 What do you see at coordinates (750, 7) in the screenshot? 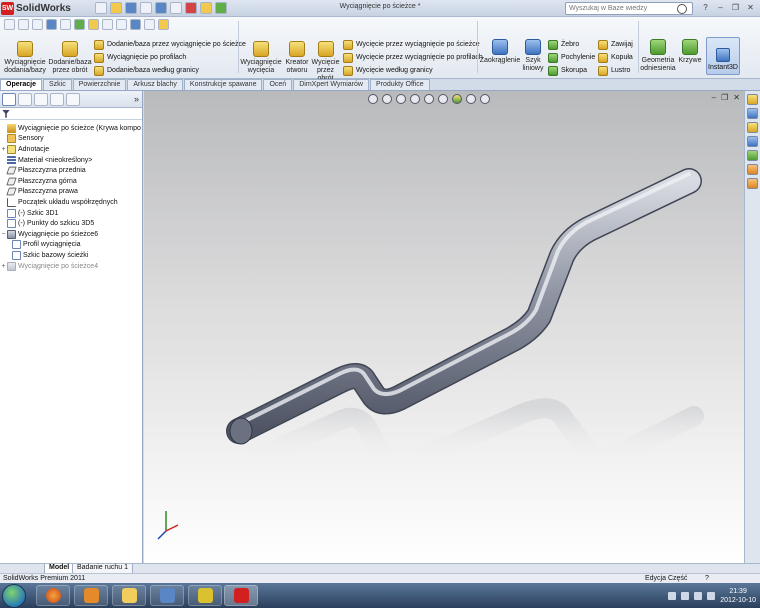
I see `close-icon: ✕` at bounding box center [750, 7].